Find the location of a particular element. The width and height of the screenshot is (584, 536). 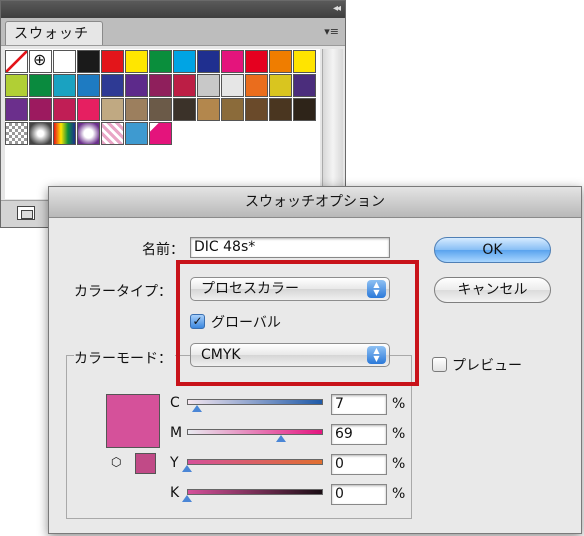

color-mode-label: カラーモード： is located at coordinates (124, 358).